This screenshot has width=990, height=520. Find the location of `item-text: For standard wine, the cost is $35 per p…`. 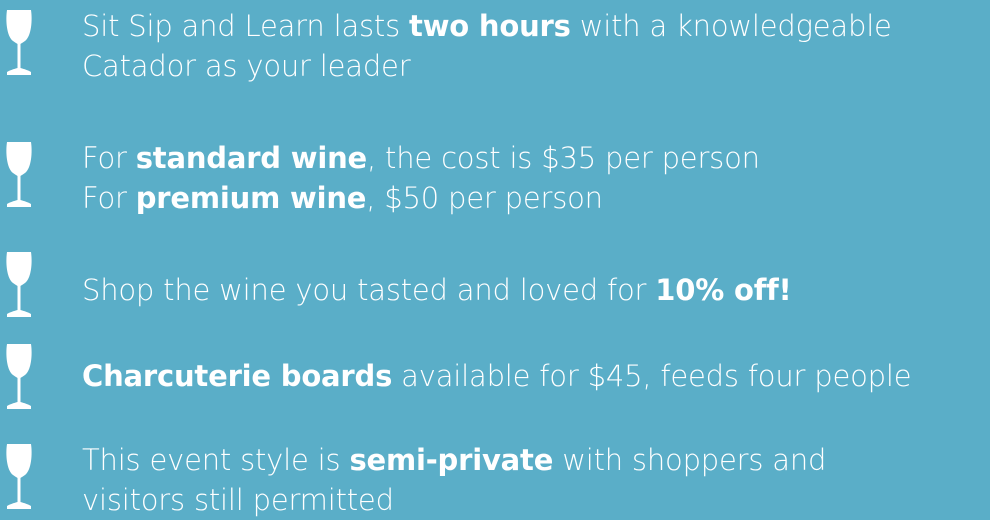

item-text: For standard wine, the cost is $35 per p… is located at coordinates (421, 178).